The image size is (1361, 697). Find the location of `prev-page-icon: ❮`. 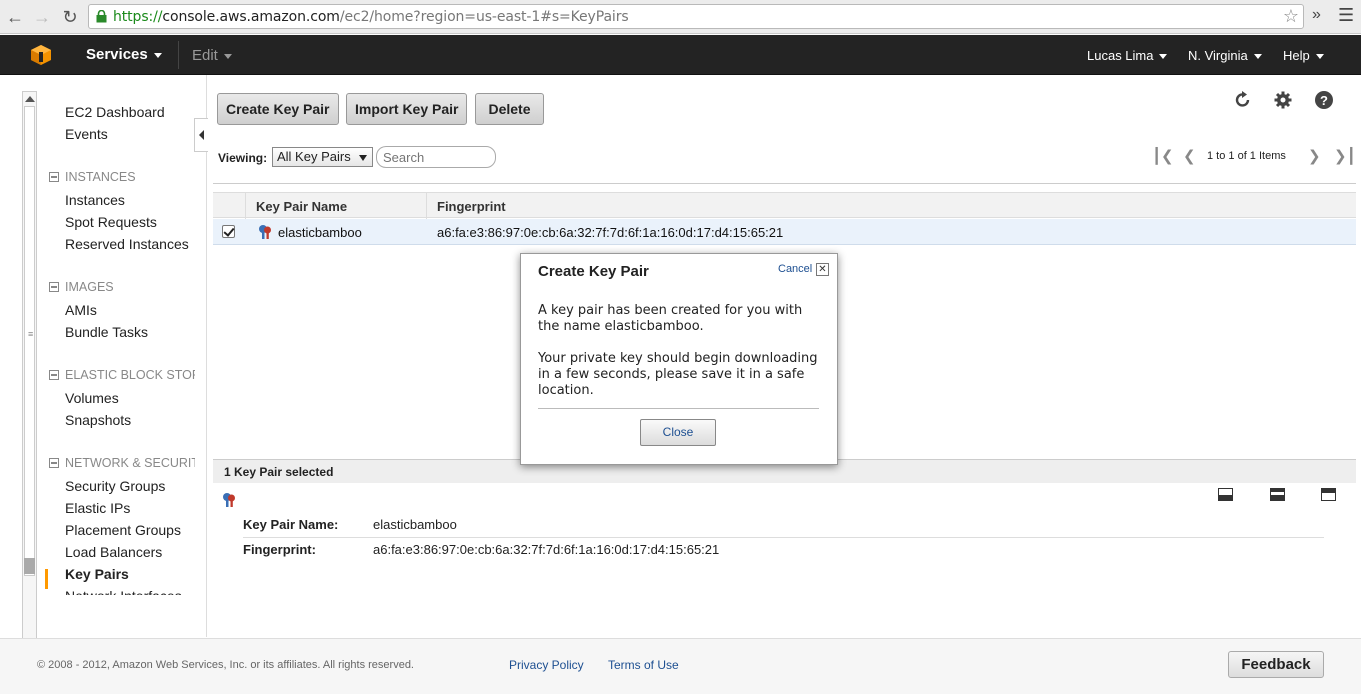

prev-page-icon: ❮ is located at coordinates (1189, 156).